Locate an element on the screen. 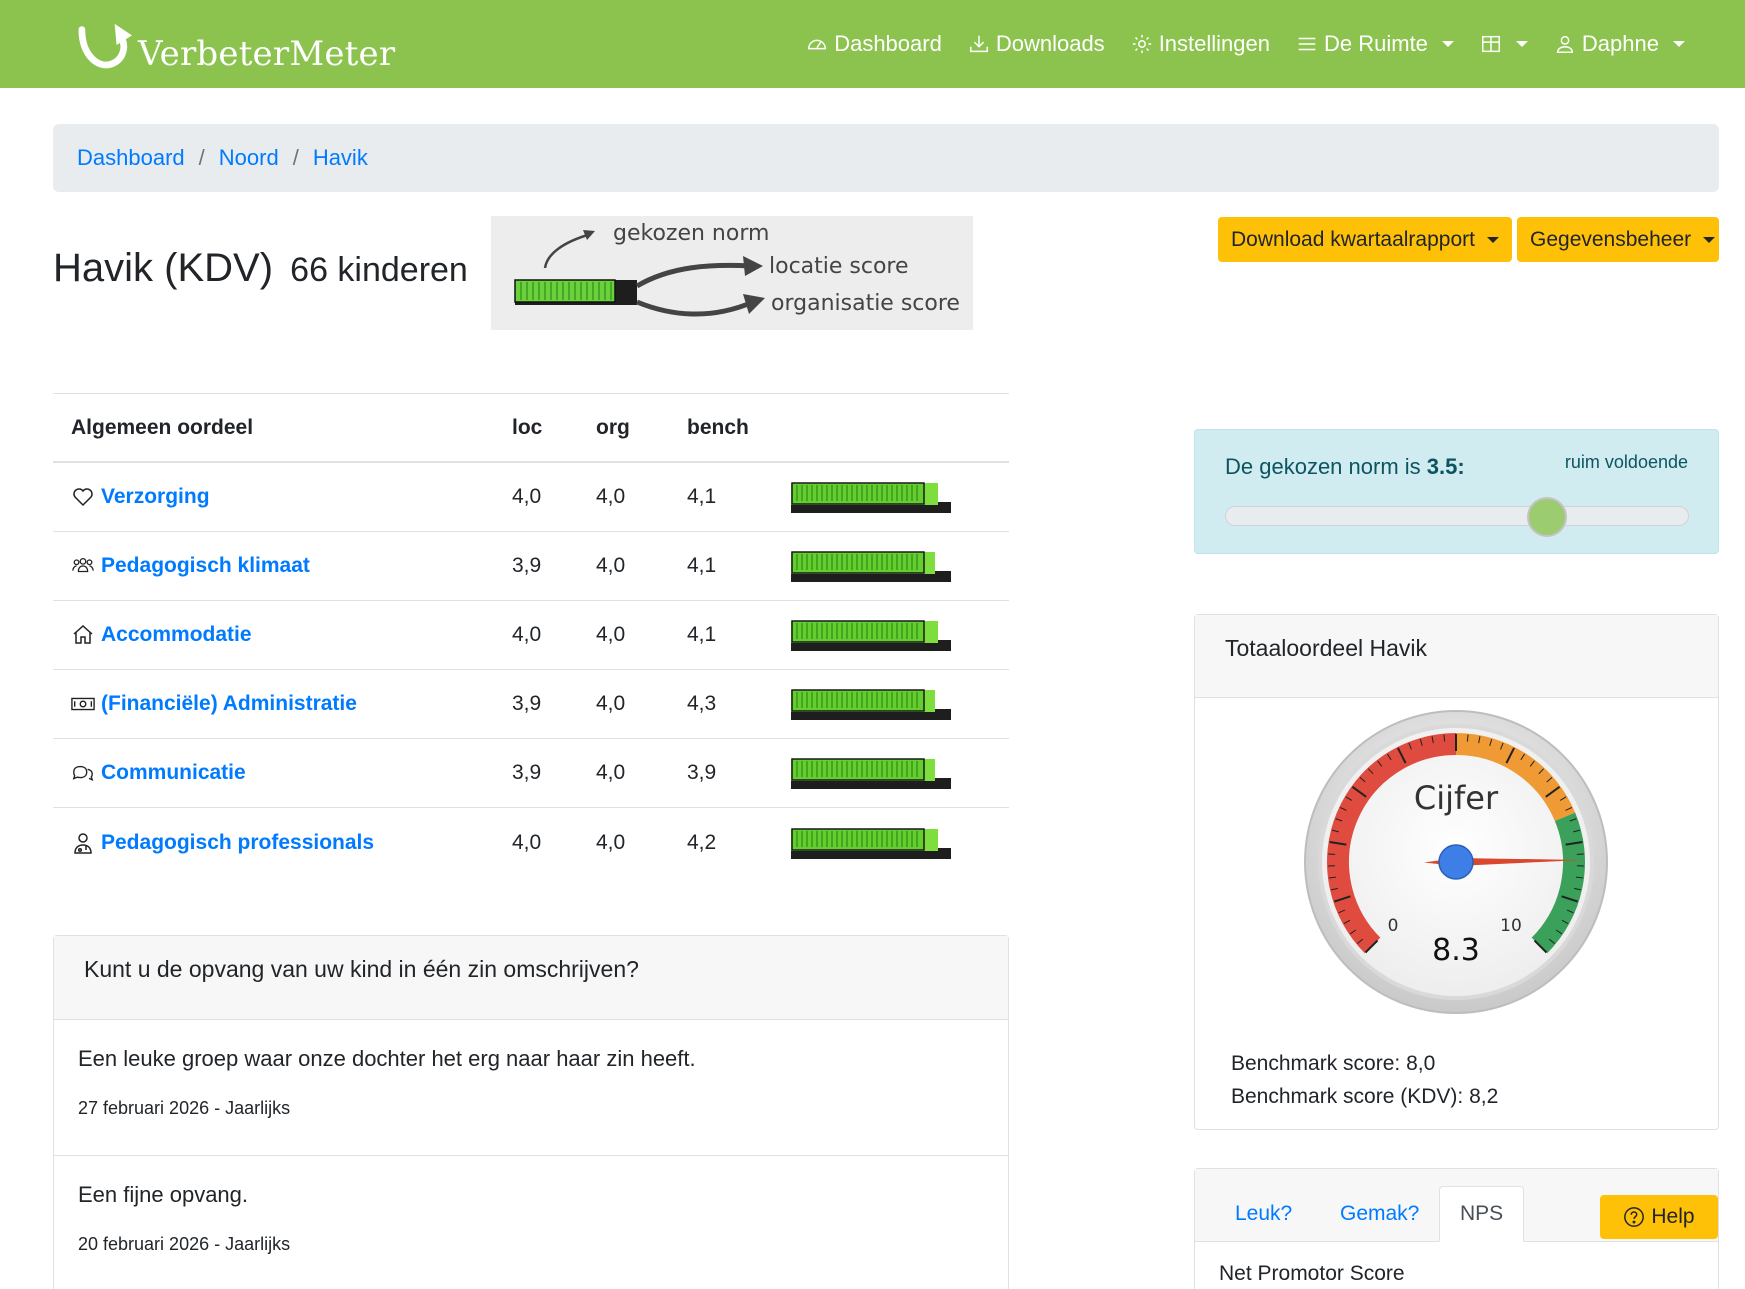 This screenshot has height=1289, width=1745. score-gauge: Cijfer 0 10 8.3 is located at coordinates (1456, 862).